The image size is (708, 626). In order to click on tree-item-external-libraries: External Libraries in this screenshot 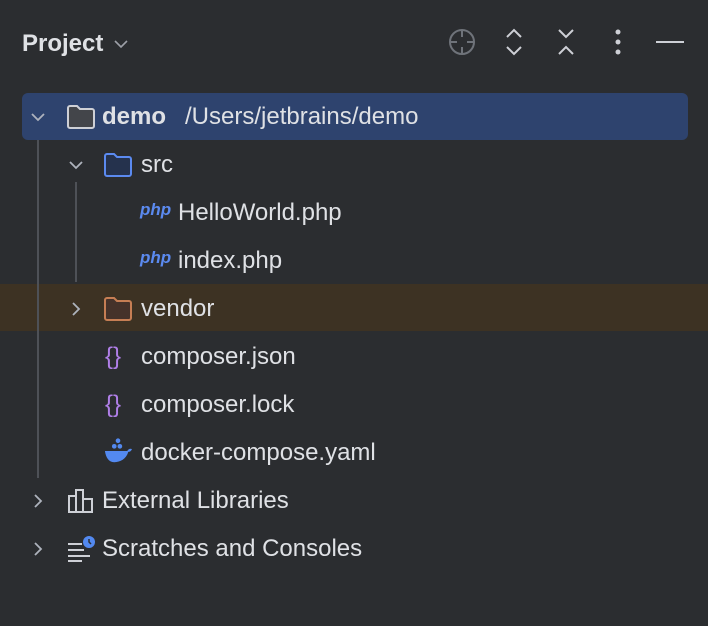, I will do `click(354, 501)`.